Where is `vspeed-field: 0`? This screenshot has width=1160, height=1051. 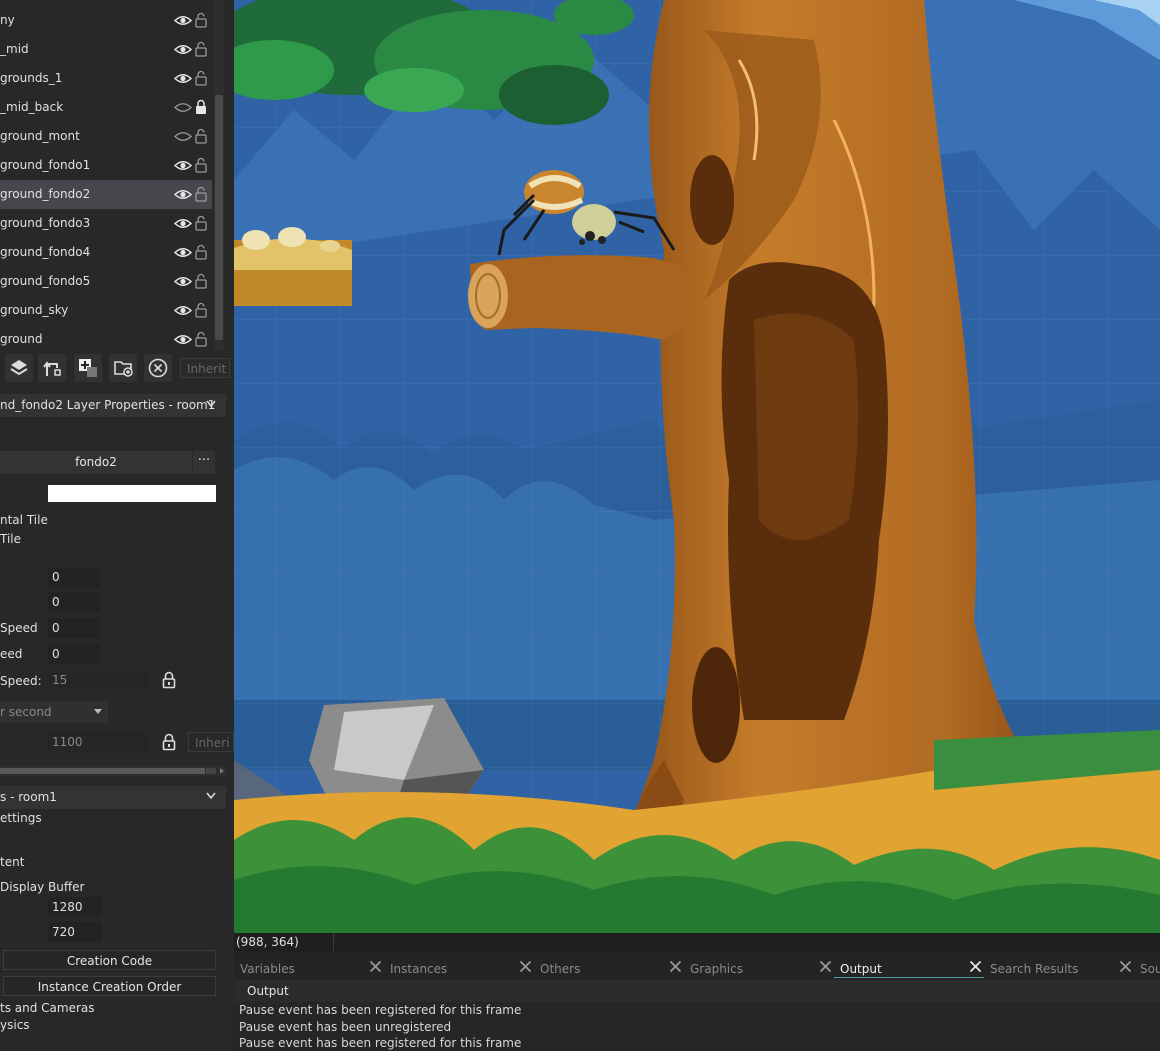 vspeed-field: 0 is located at coordinates (74, 654).